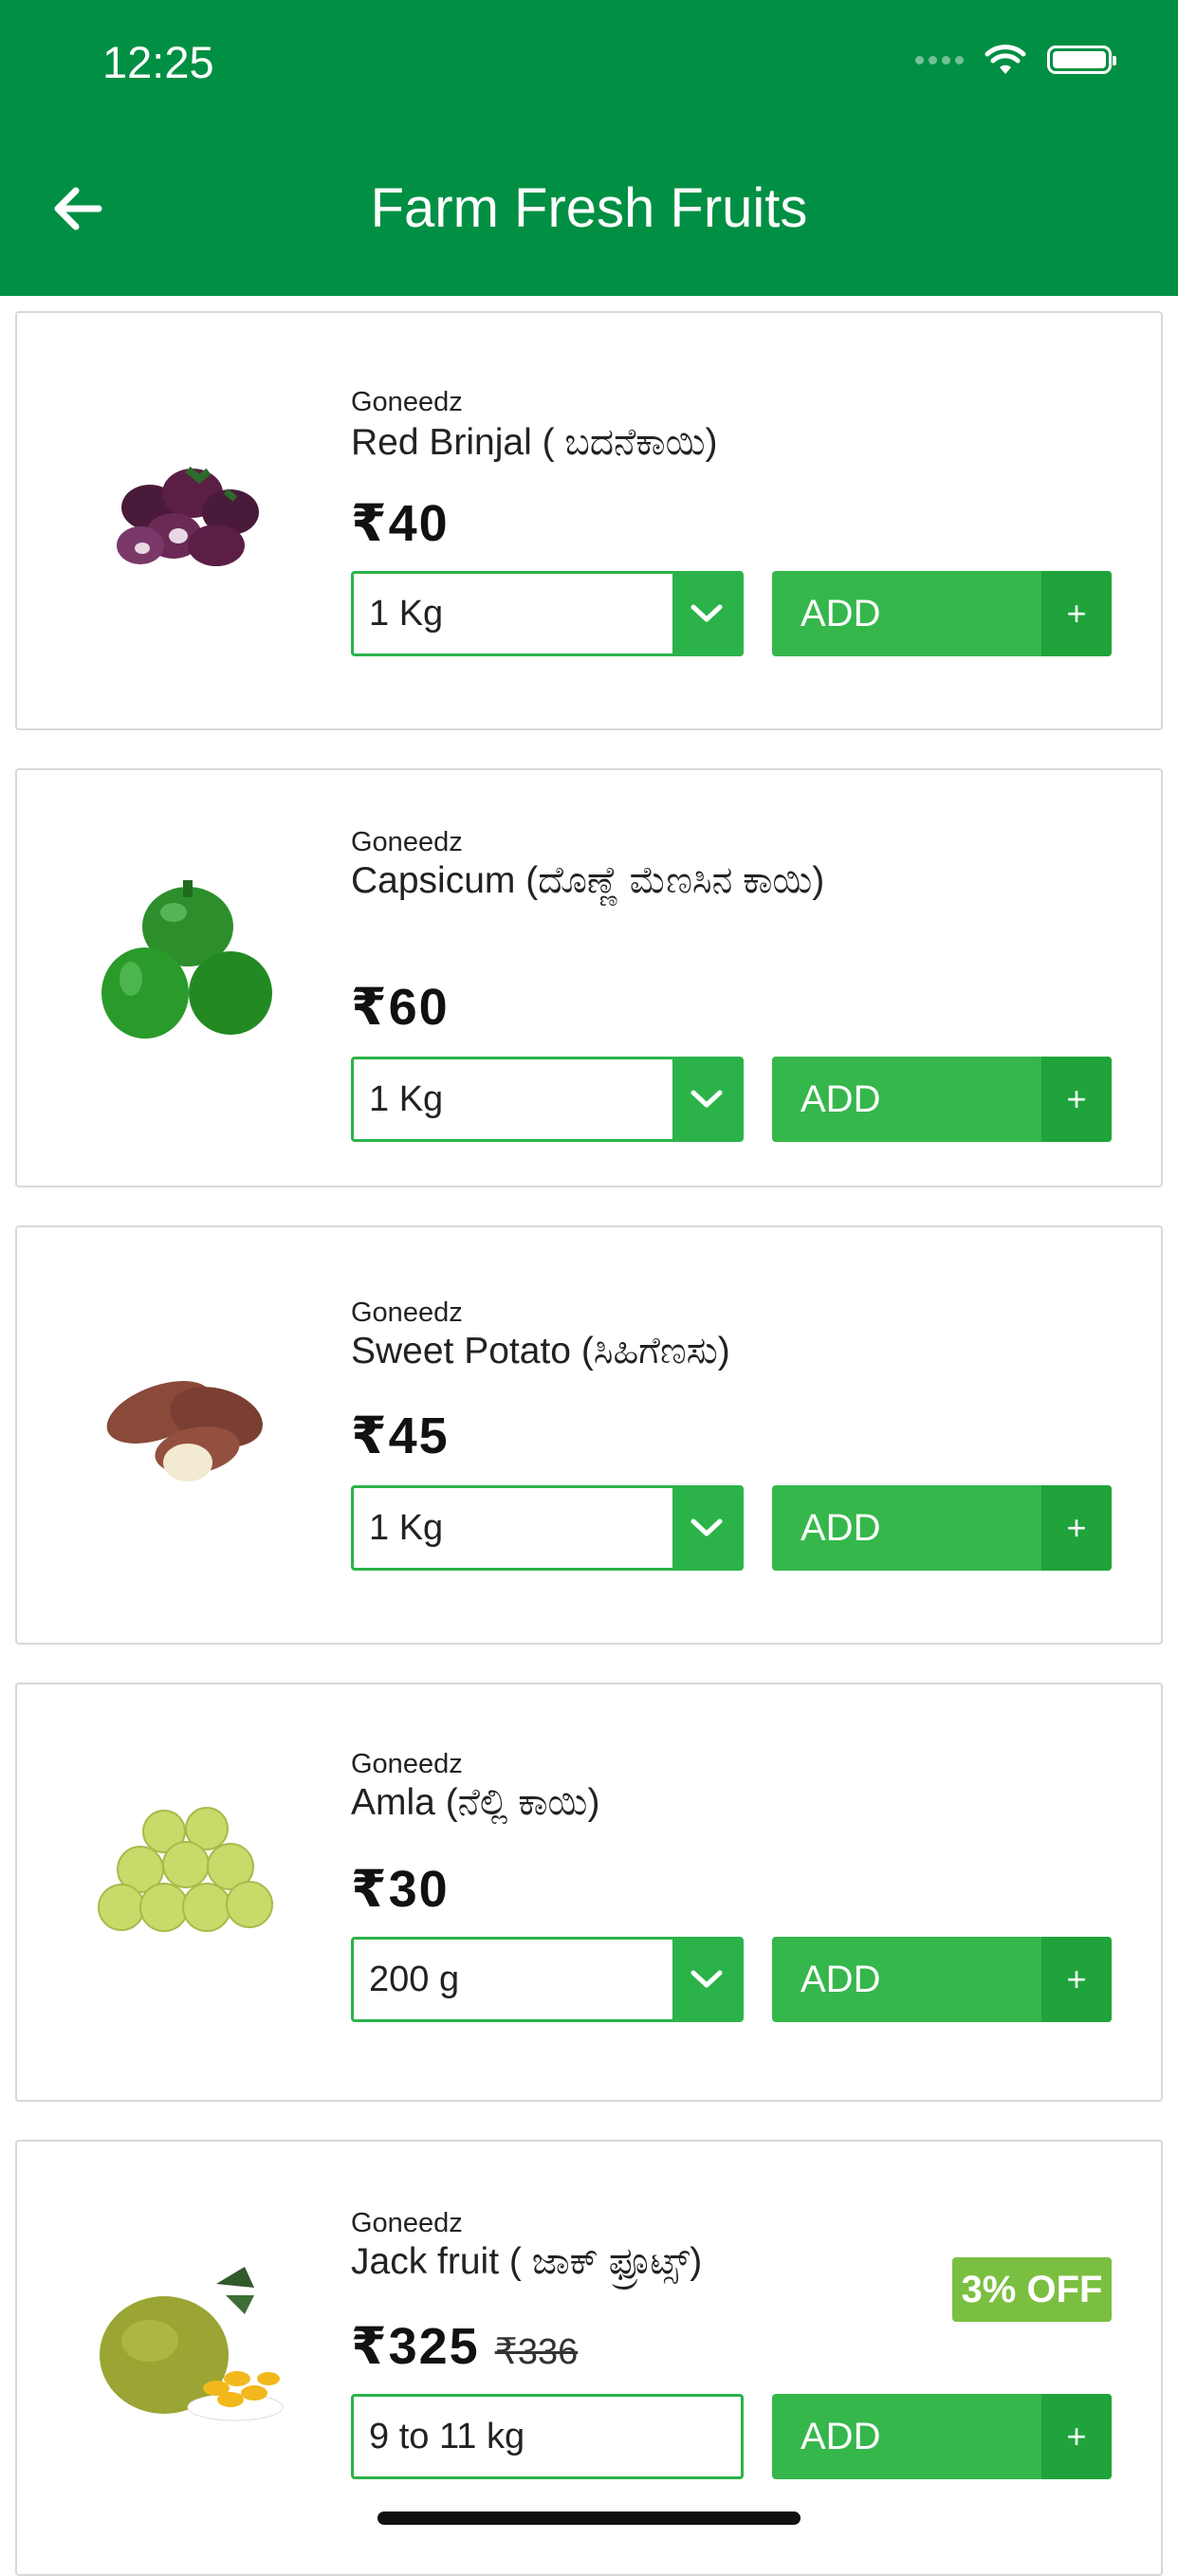  Describe the element at coordinates (1082, 60) in the screenshot. I see `battery-icon` at that location.